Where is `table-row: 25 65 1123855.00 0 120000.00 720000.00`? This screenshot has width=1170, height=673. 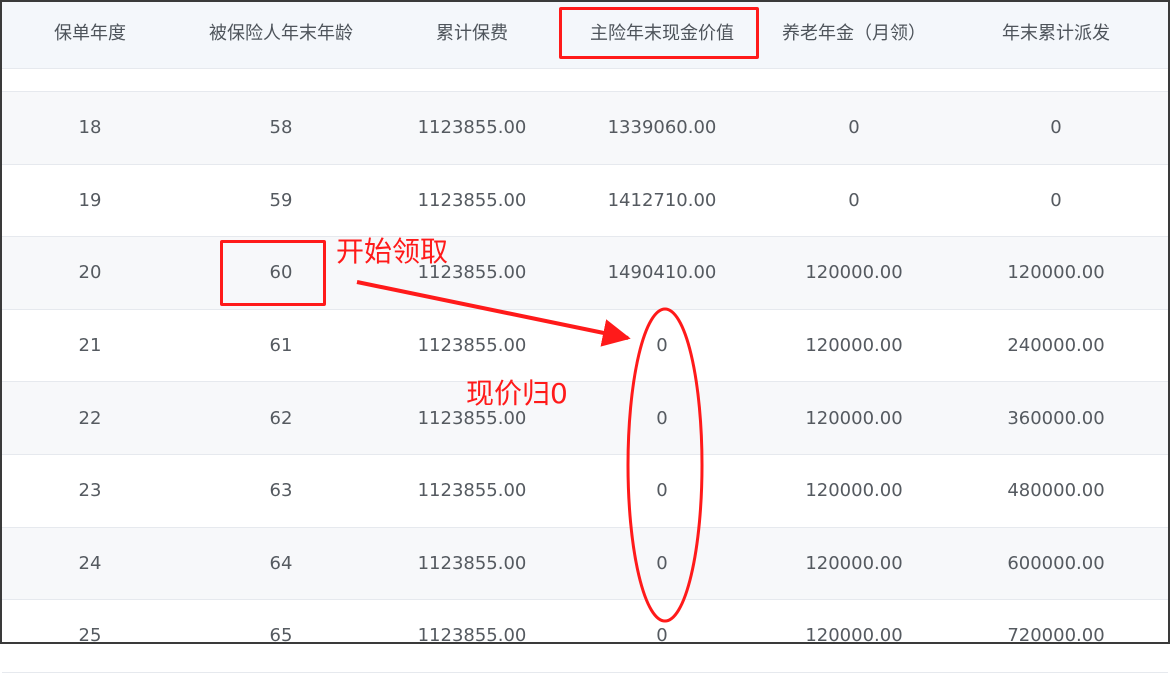
table-row: 25 65 1123855.00 0 120000.00 720000.00 is located at coordinates (585, 636).